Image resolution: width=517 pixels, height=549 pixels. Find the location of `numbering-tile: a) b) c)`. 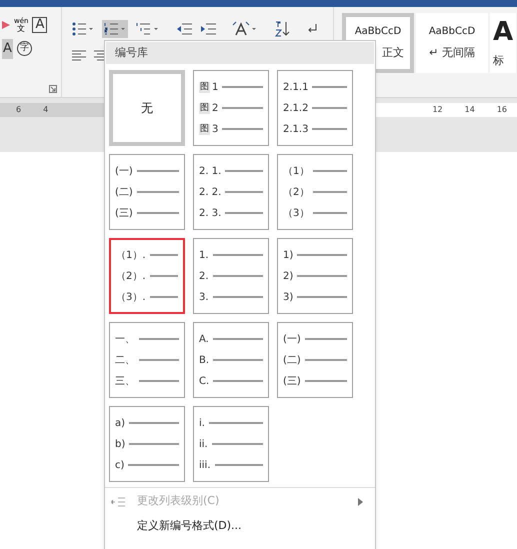

numbering-tile: a) b) c) is located at coordinates (147, 444).